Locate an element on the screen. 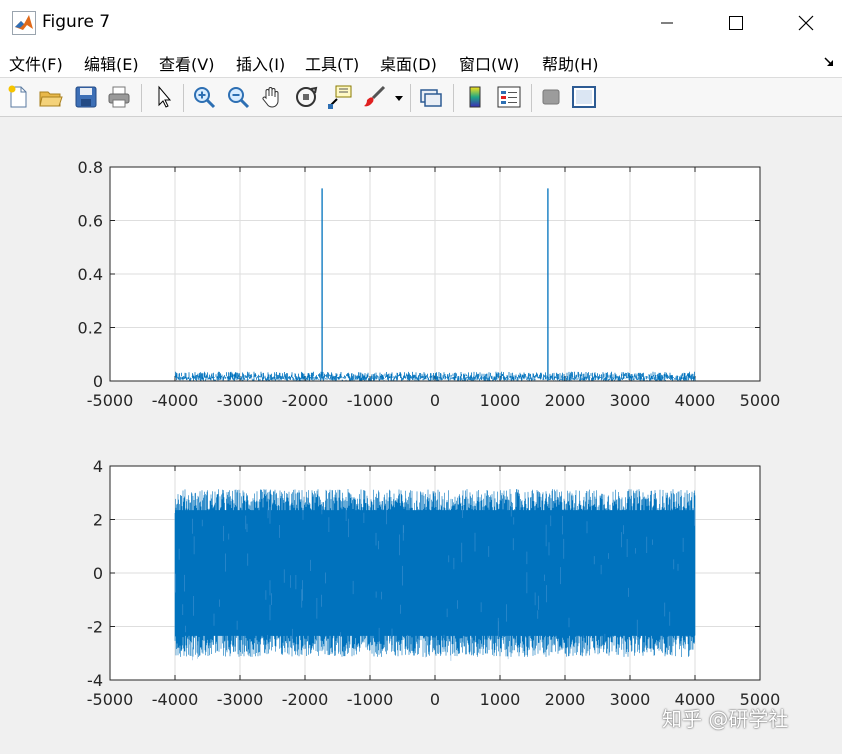 The height and width of the screenshot is (754, 842). open-file-icon is located at coordinates (51, 97).